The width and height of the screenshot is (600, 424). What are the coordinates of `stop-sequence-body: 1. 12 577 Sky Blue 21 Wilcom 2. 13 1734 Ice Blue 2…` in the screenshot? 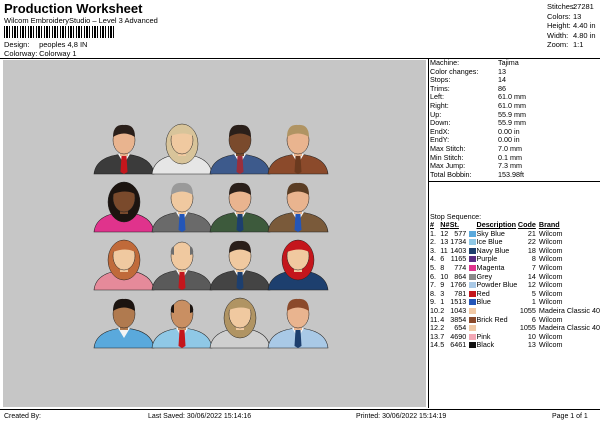 It's located at (515, 289).